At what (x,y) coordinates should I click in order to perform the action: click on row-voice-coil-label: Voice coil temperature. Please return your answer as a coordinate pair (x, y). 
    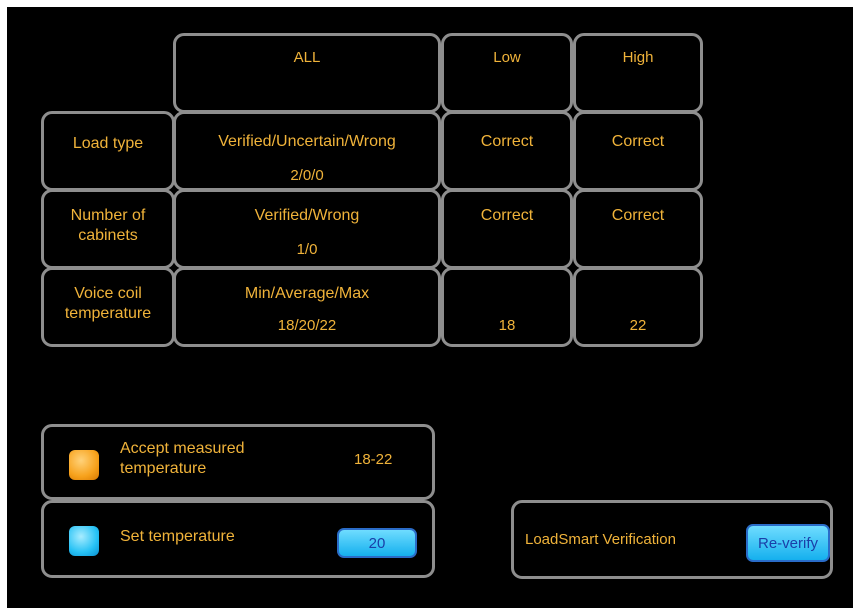
    Looking at the image, I should click on (108, 307).